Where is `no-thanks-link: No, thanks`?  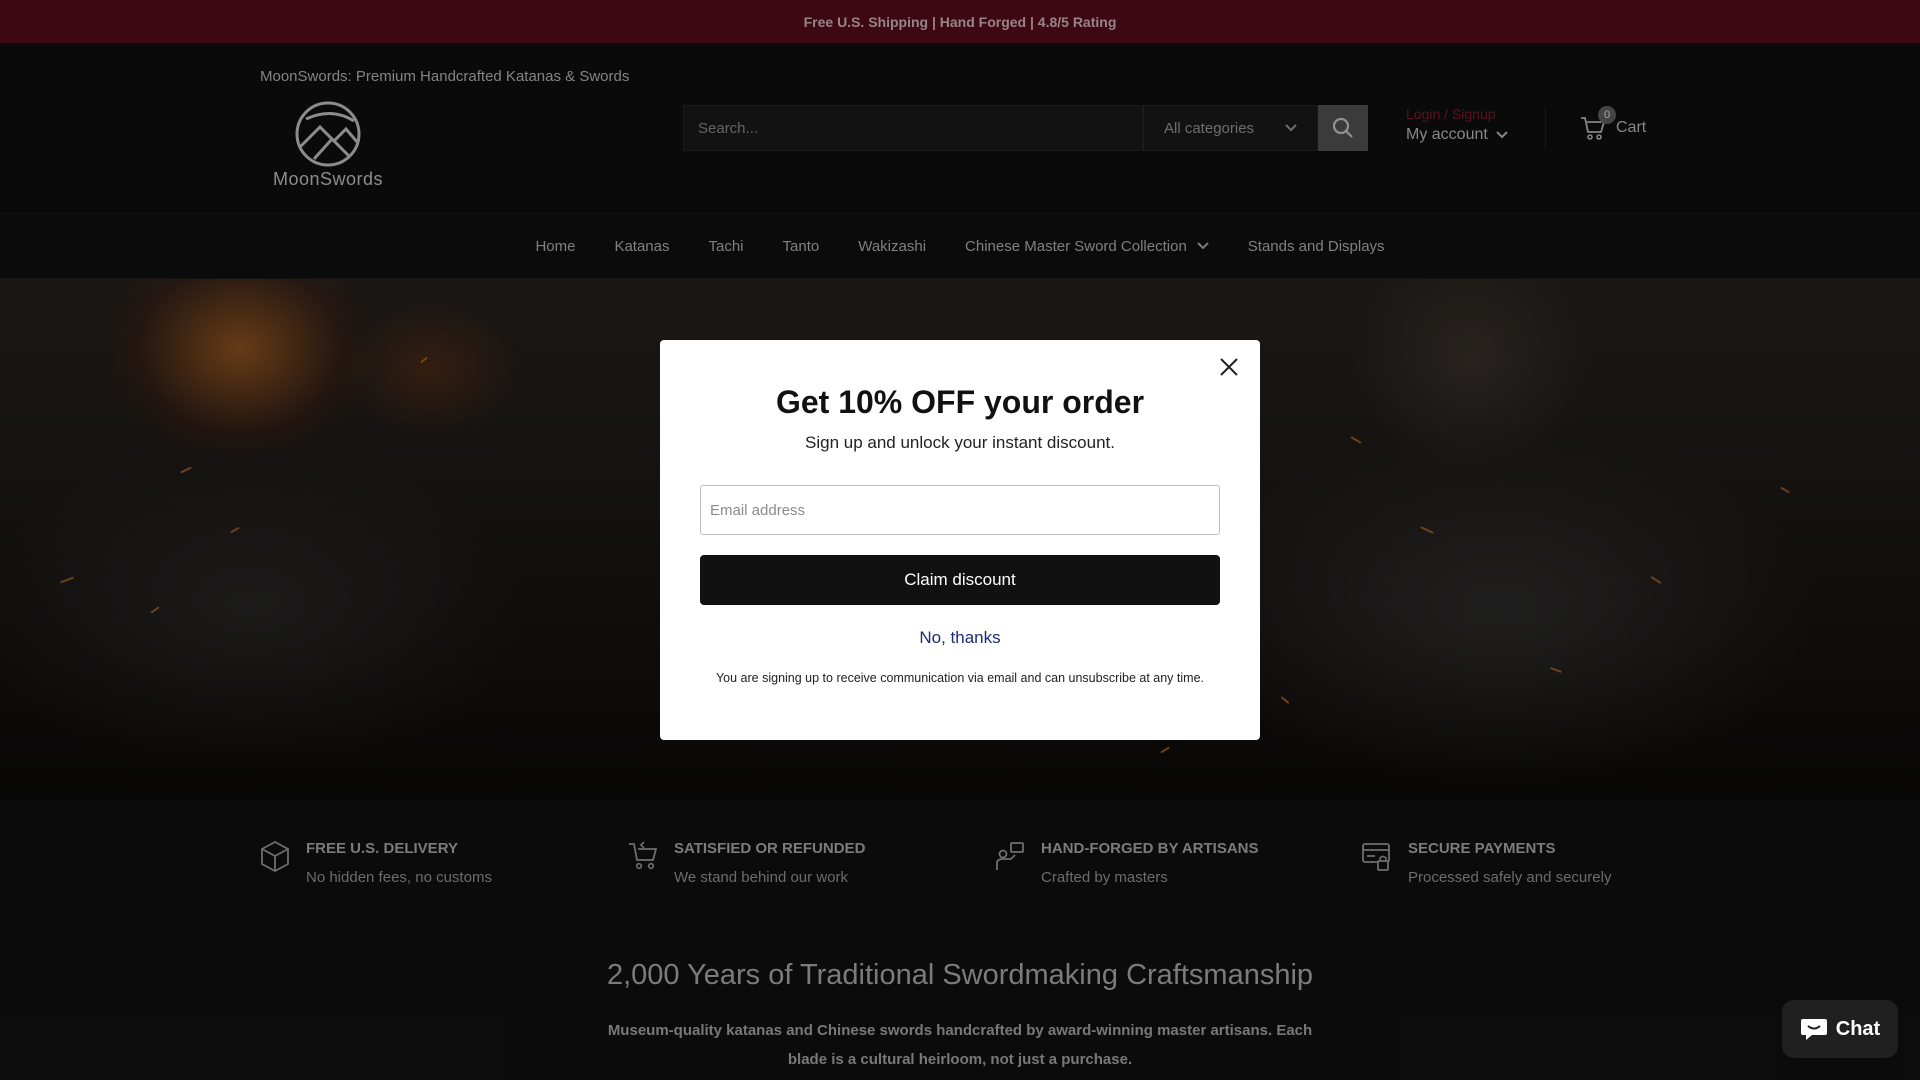 no-thanks-link: No, thanks is located at coordinates (960, 638).